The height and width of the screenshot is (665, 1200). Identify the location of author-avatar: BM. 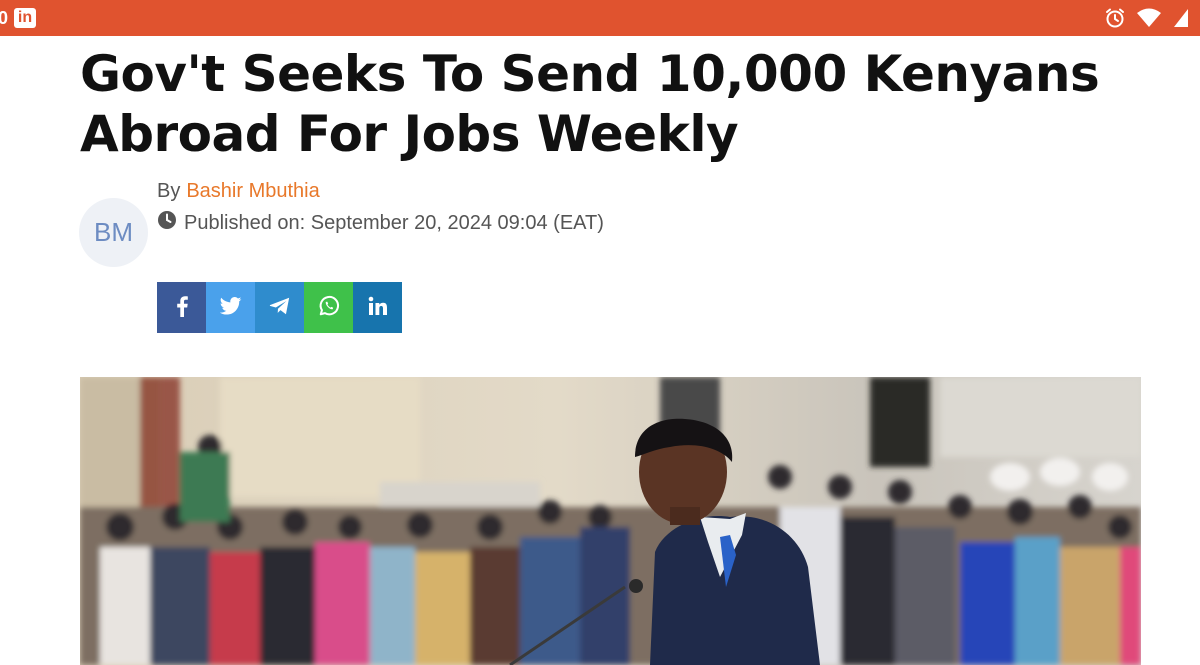
(113, 232).